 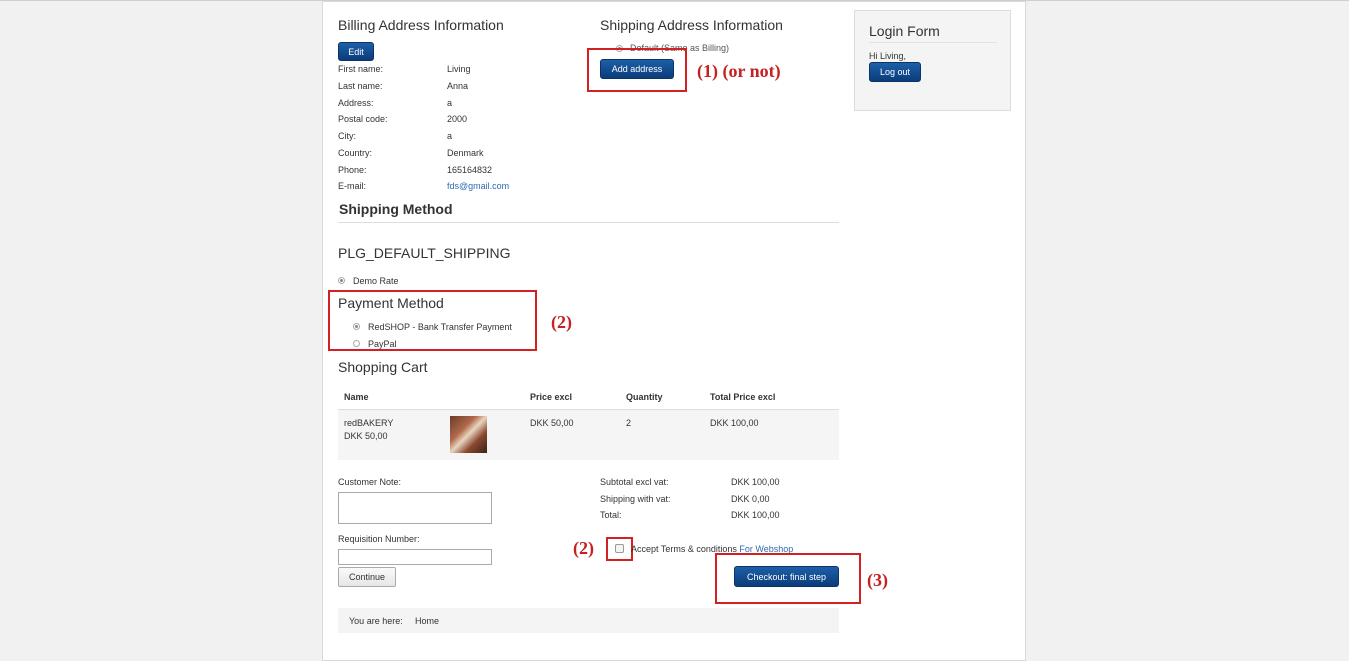 What do you see at coordinates (421, 25) in the screenshot?
I see `billing-title: Billing Address Information` at bounding box center [421, 25].